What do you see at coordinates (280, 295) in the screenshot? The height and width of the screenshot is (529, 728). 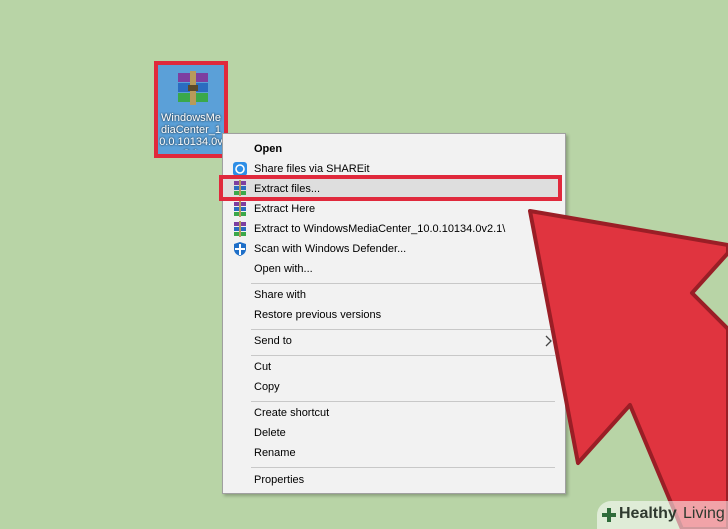 I see `menu-item-label: Share with` at bounding box center [280, 295].